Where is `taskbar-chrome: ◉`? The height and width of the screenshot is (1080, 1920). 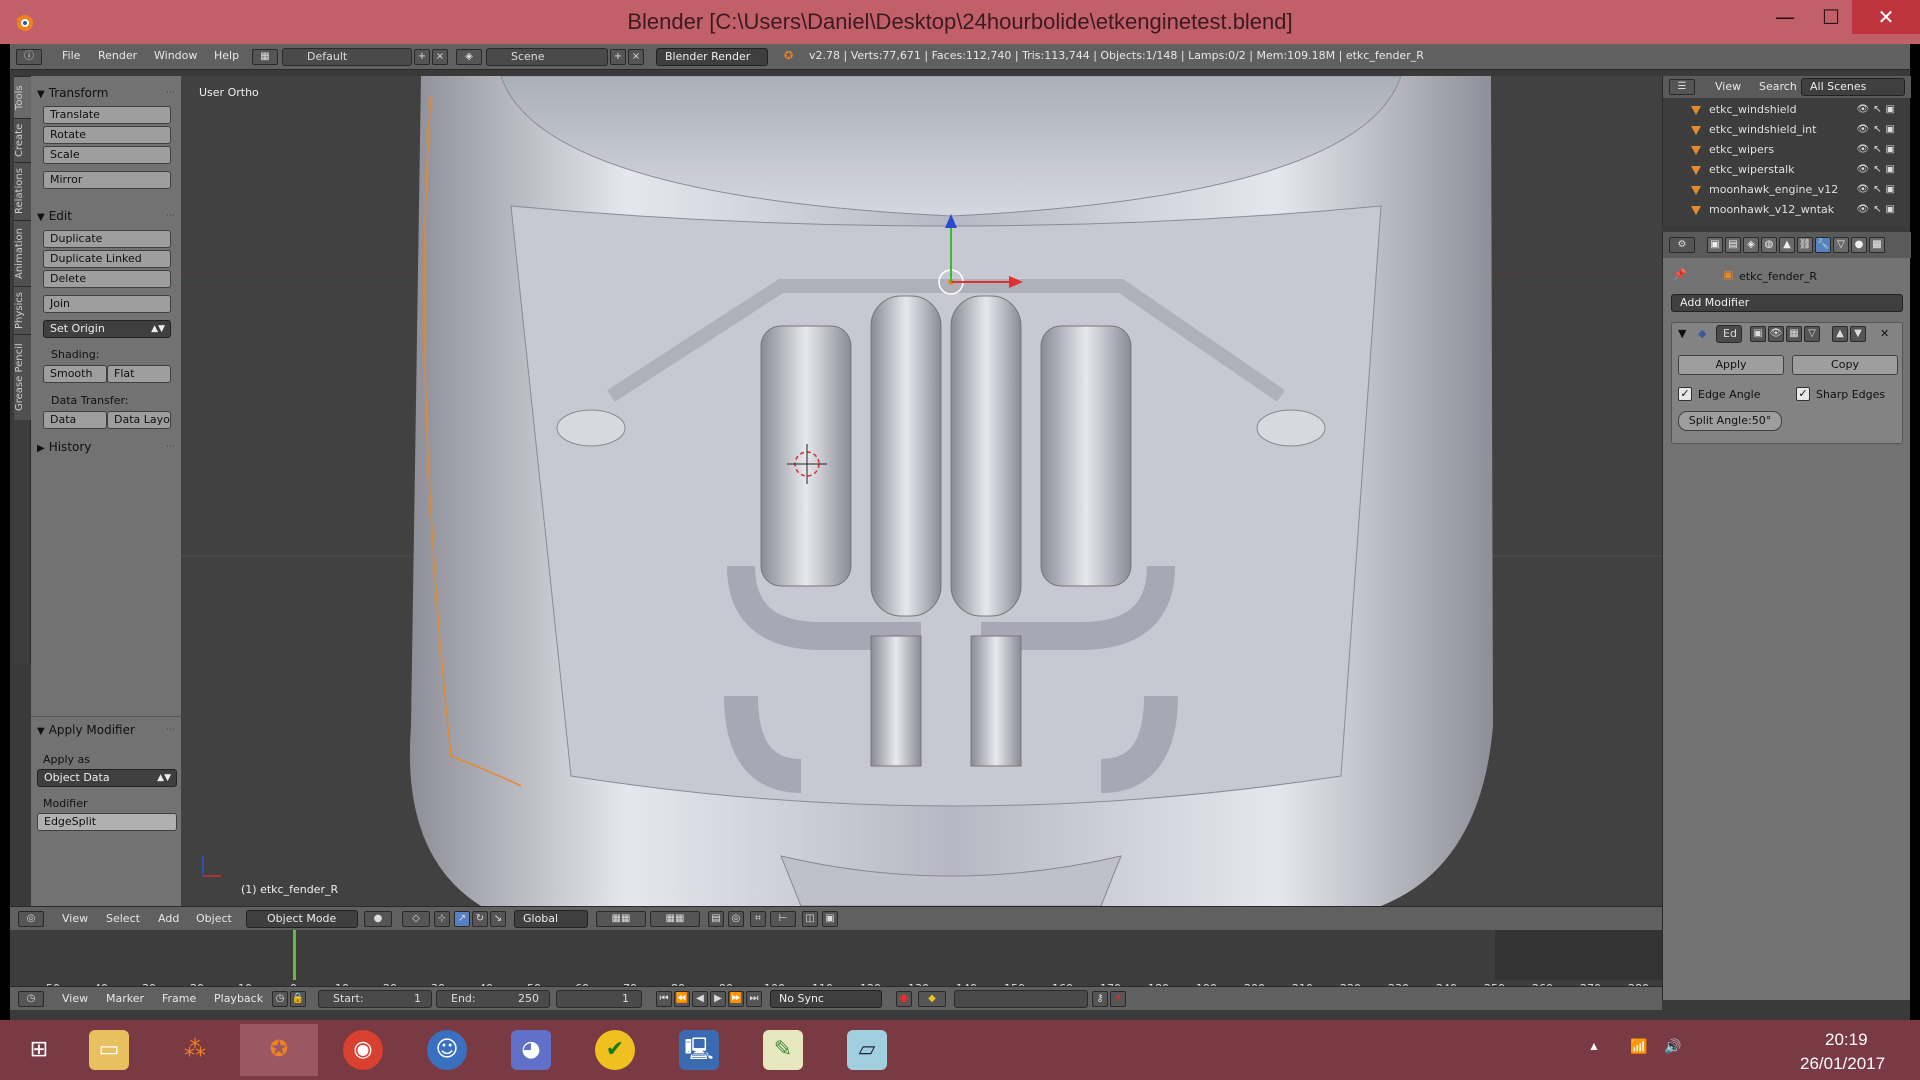
taskbar-chrome: ◉ is located at coordinates (363, 1050).